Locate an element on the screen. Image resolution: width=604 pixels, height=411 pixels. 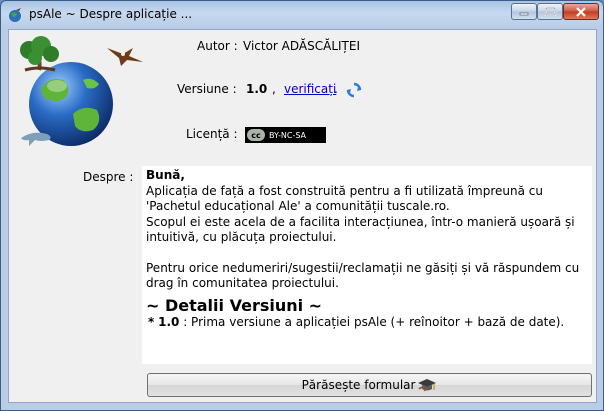
close-button is located at coordinates (581, 11).